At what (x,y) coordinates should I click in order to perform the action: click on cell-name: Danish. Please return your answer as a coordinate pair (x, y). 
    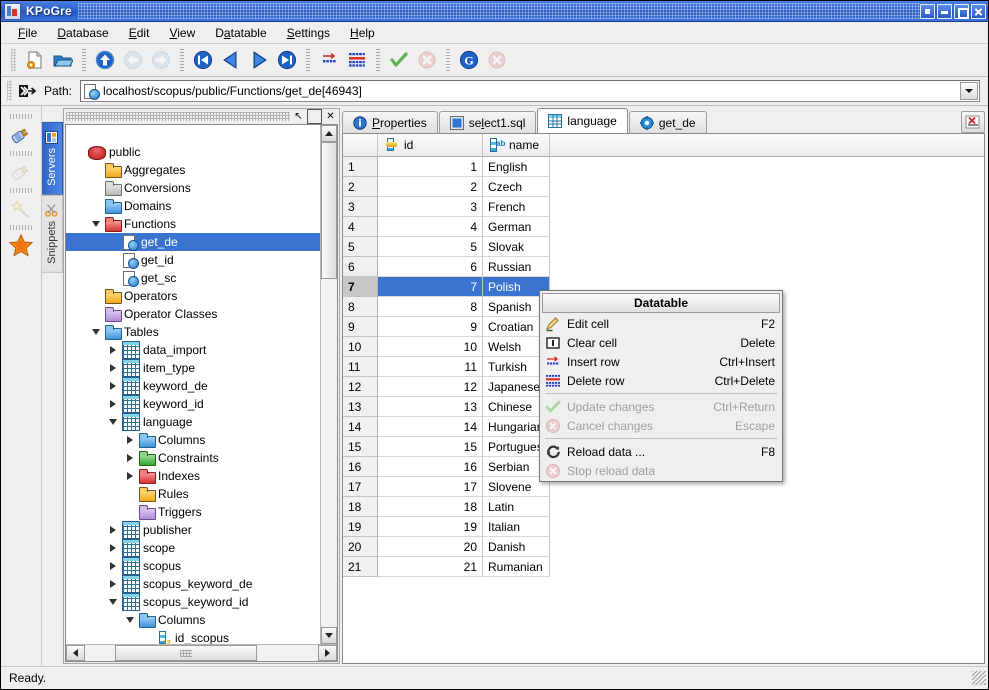
    Looking at the image, I should click on (516, 547).